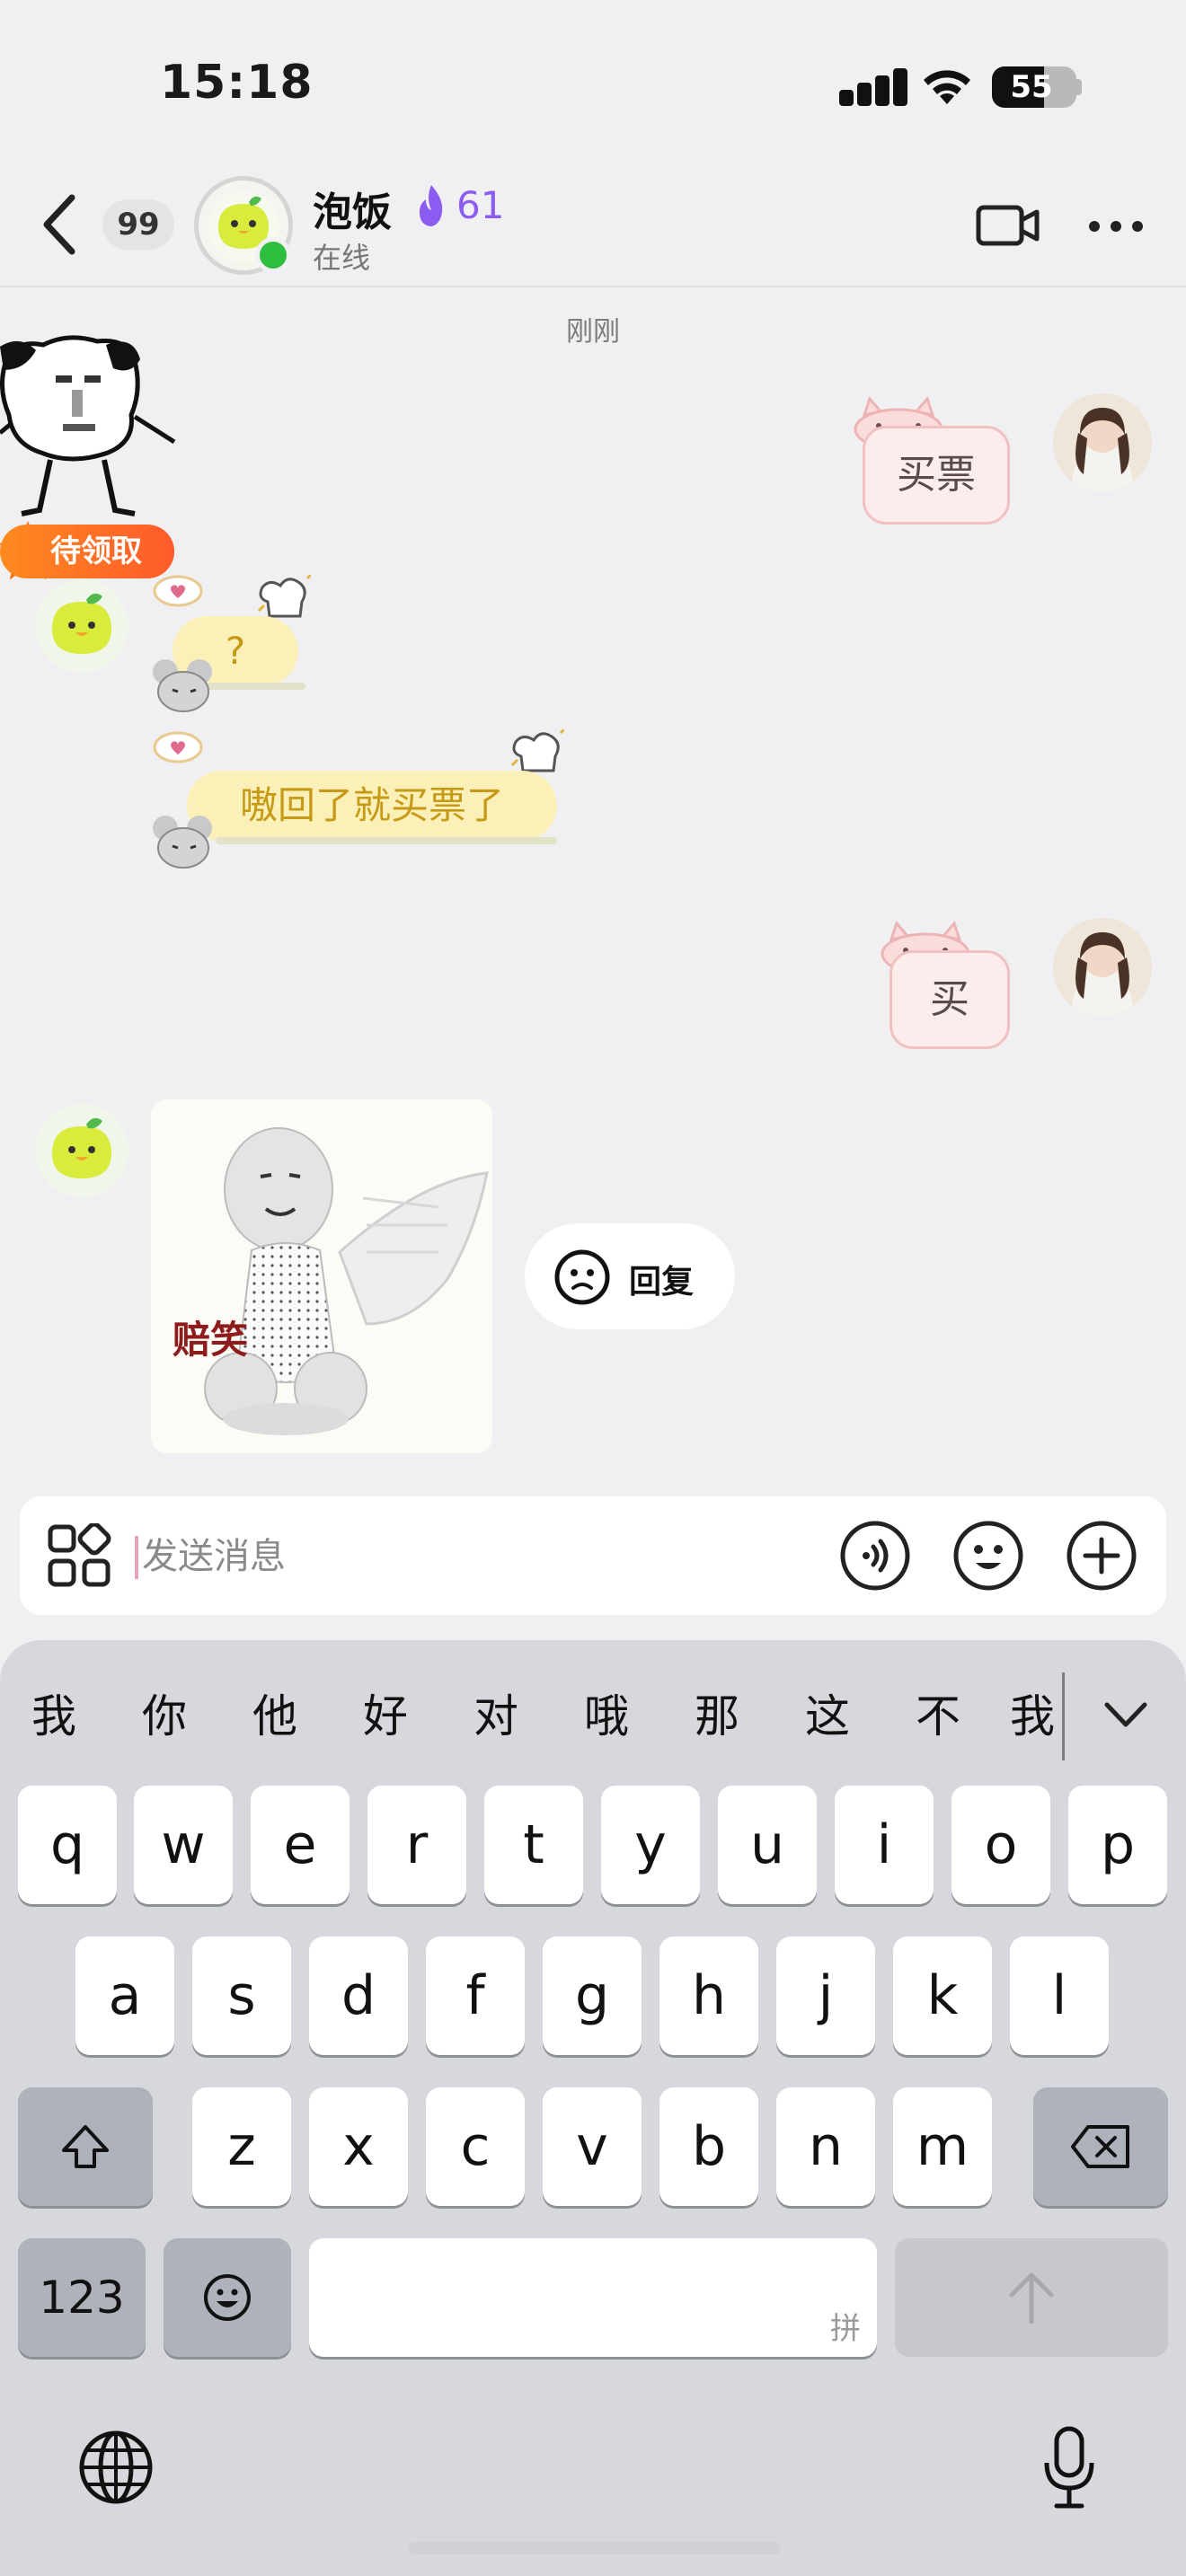 The image size is (1186, 2576). Describe the element at coordinates (845, 2329) in the screenshot. I see `pinyin-hint: 拼` at that location.